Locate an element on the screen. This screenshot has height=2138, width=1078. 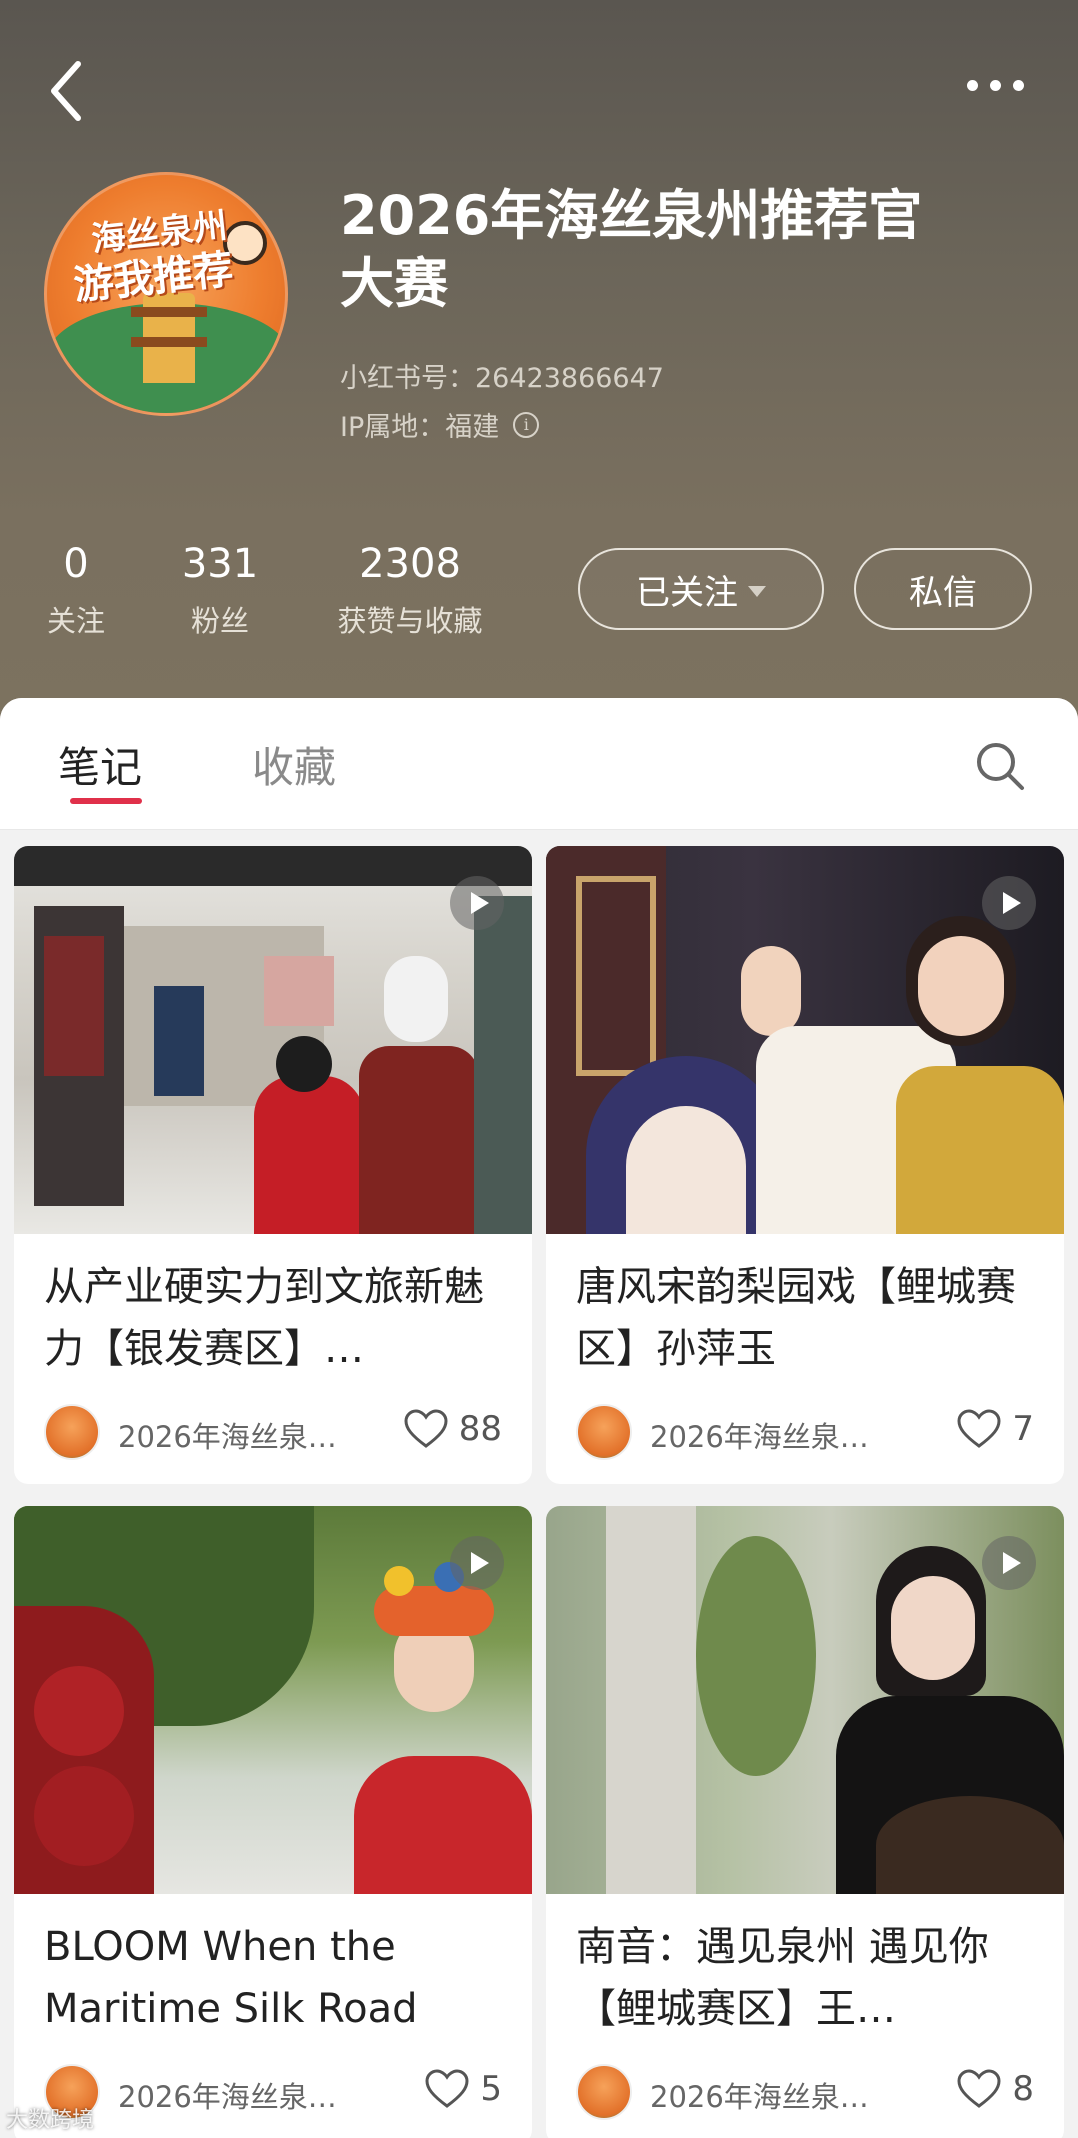
followers-label: 粉丝 is located at coordinates (219, 621).